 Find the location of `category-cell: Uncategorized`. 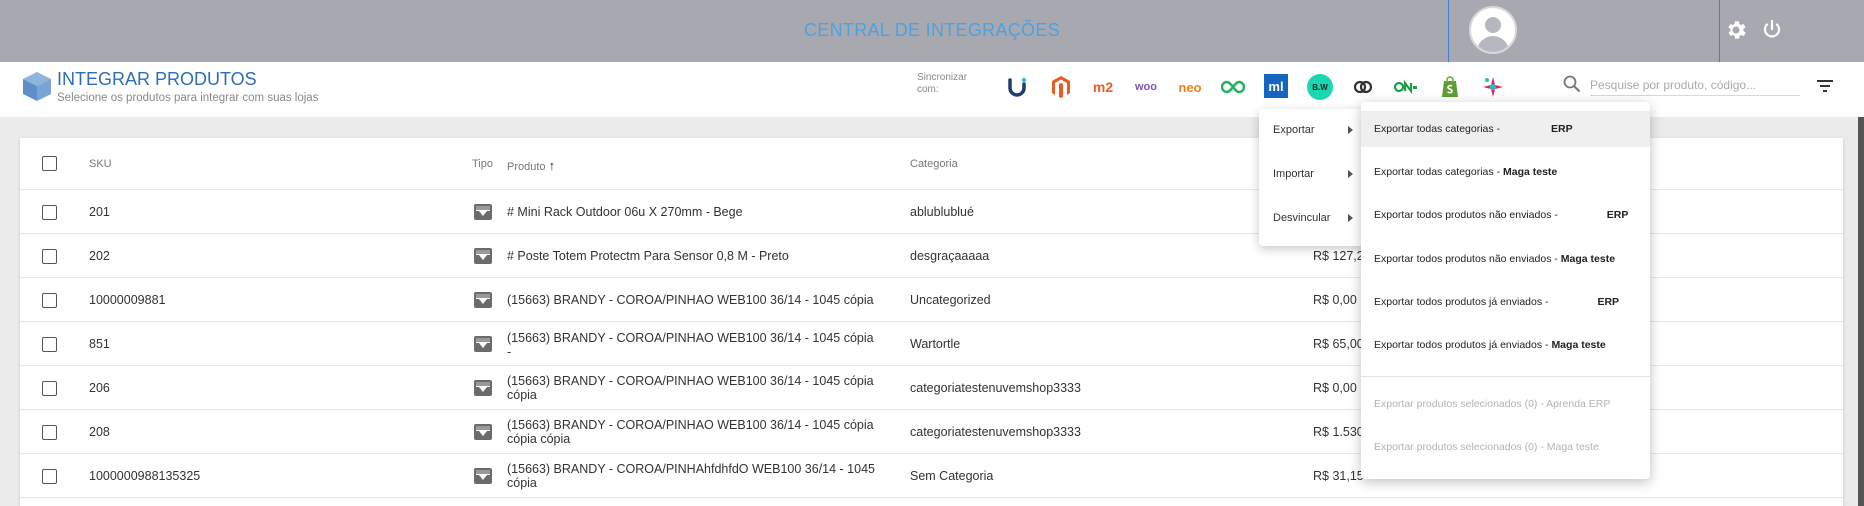

category-cell: Uncategorized is located at coordinates (950, 300).